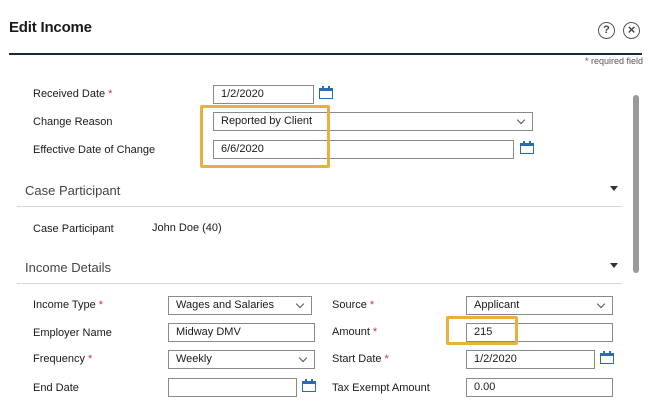  What do you see at coordinates (73, 94) in the screenshot?
I see `received-date-label: Received Date *` at bounding box center [73, 94].